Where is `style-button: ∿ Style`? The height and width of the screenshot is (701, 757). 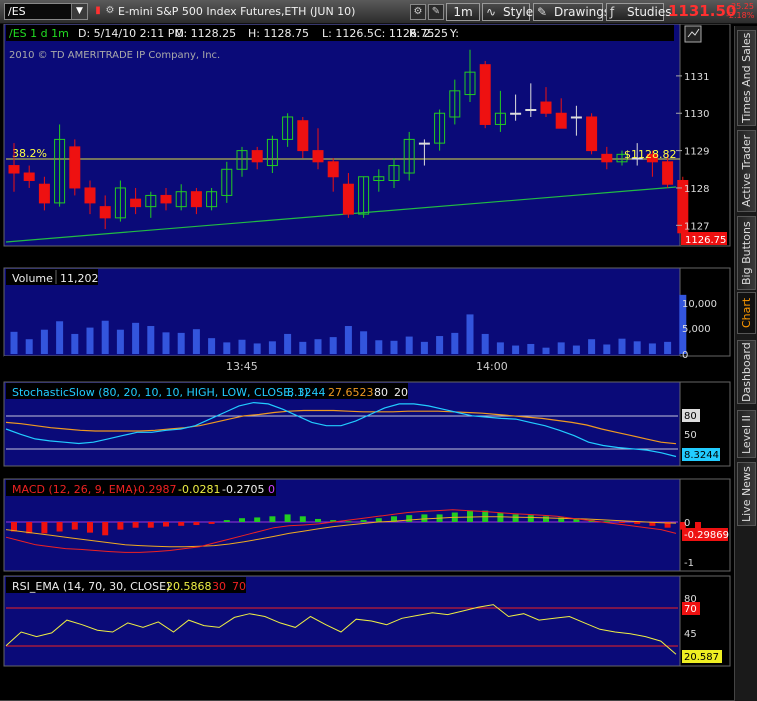 style-button: ∿ Style is located at coordinates (508, 12).